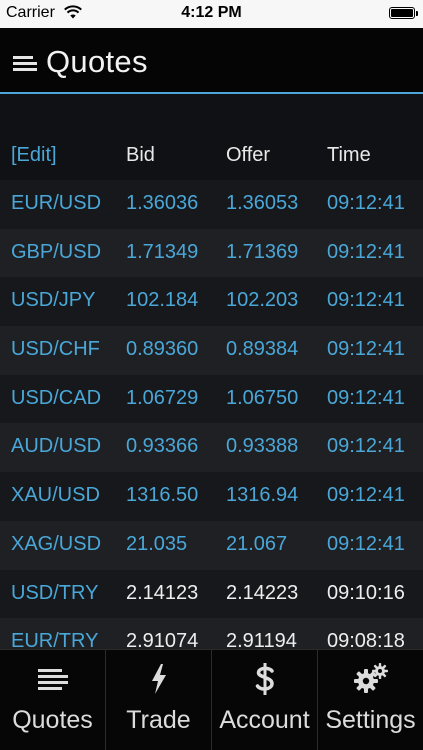 This screenshot has width=423, height=750. I want to click on bid-cell: 21.035, so click(156, 544).